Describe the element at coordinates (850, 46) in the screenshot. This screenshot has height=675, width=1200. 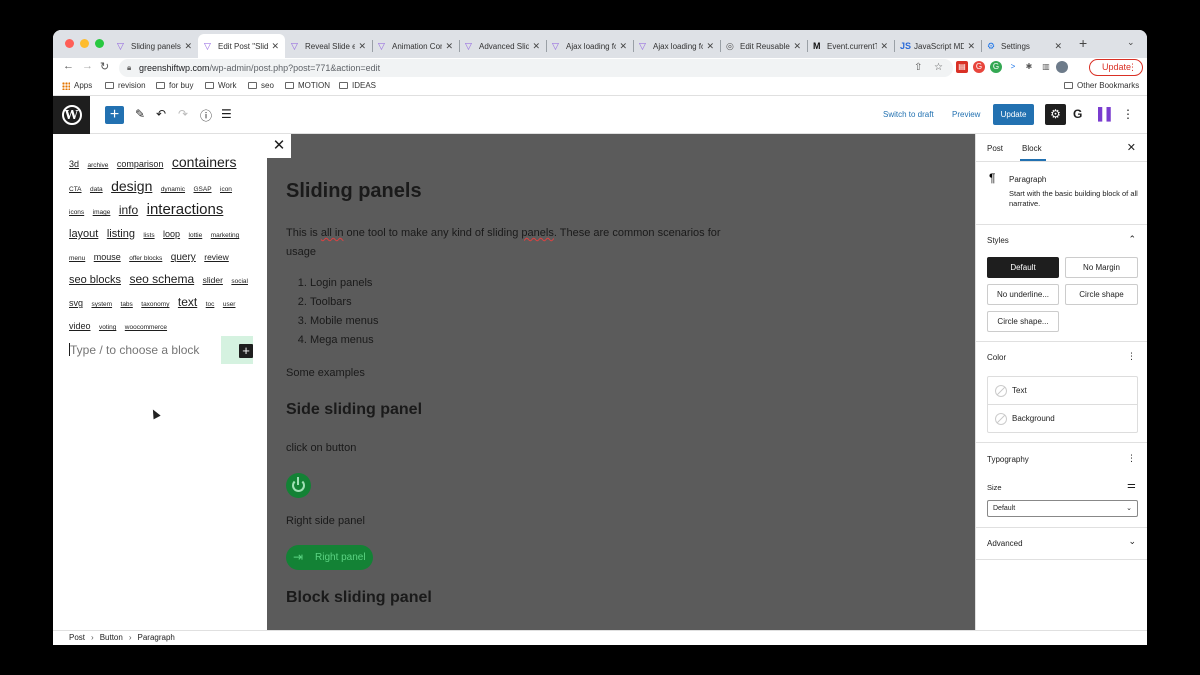
I see `browser-tab: MEvent.currentTarget✕` at that location.